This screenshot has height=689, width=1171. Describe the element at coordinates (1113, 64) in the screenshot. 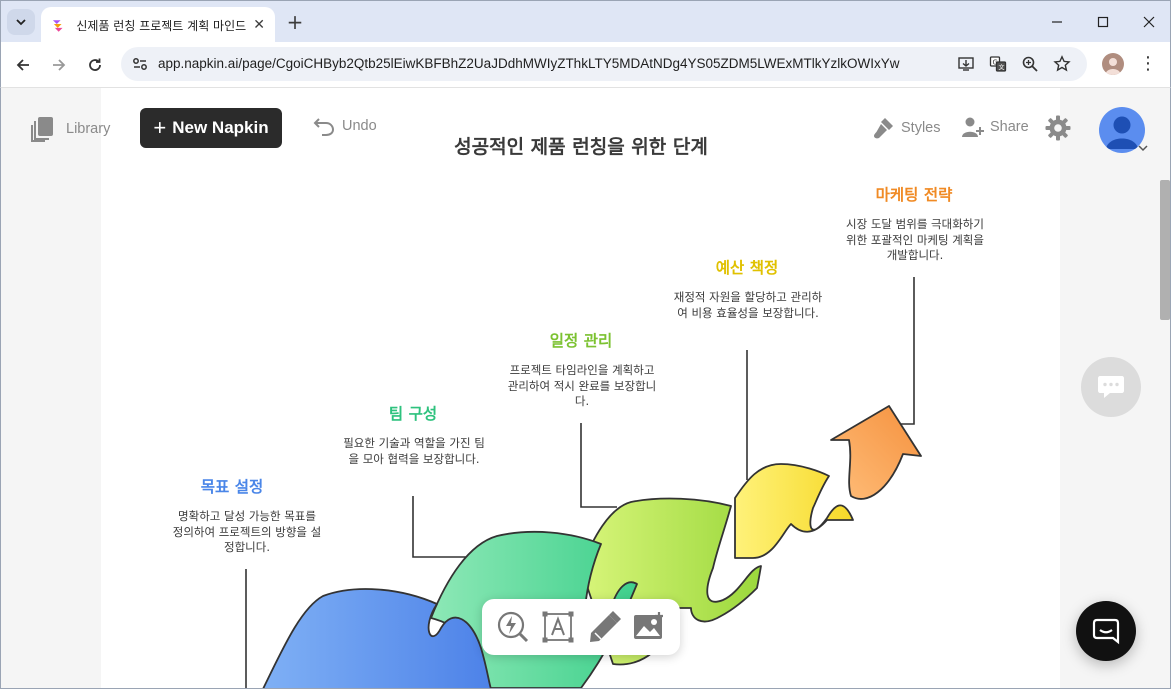

I see `browser-profile-avatar` at that location.